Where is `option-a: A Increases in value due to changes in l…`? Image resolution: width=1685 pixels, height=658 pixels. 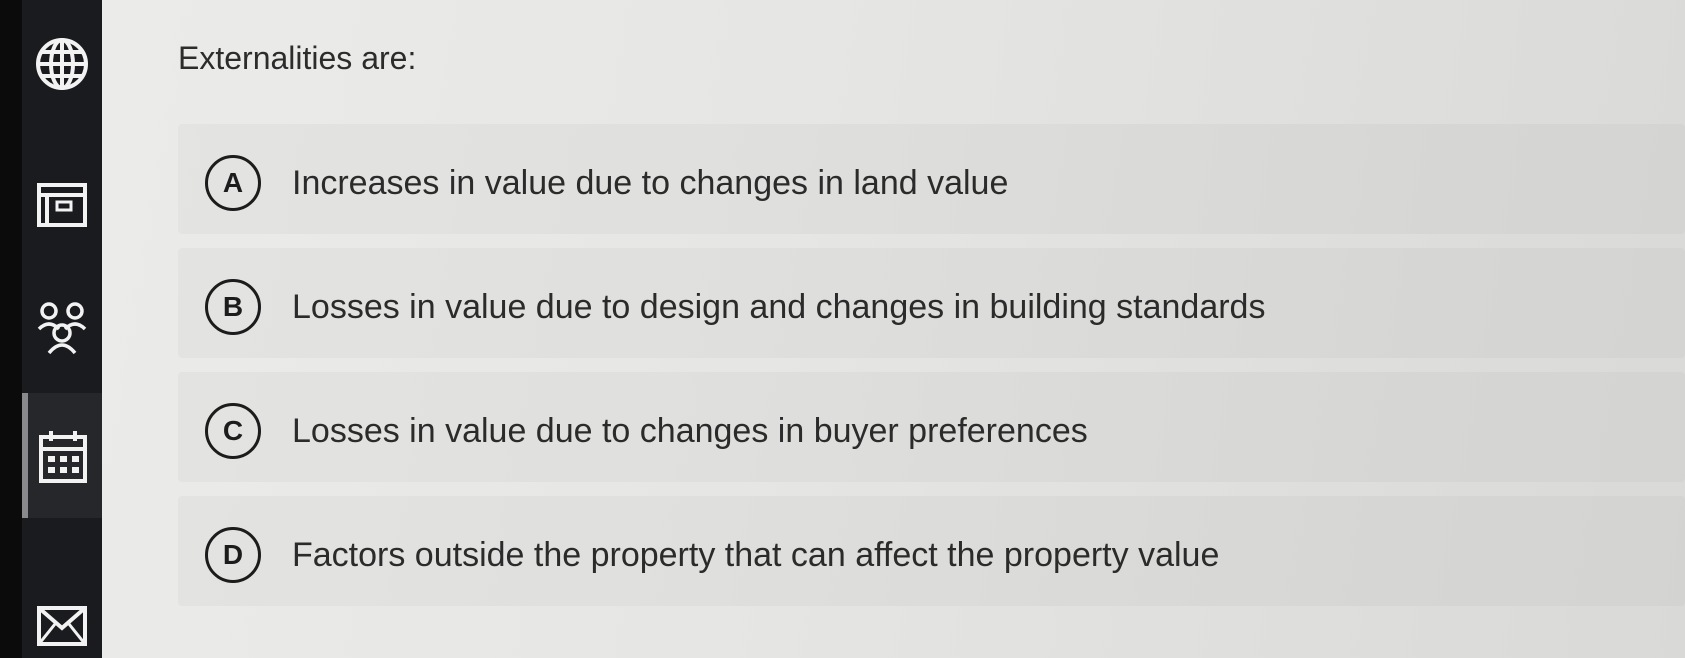 option-a: A Increases in value due to changes in l… is located at coordinates (931, 179).